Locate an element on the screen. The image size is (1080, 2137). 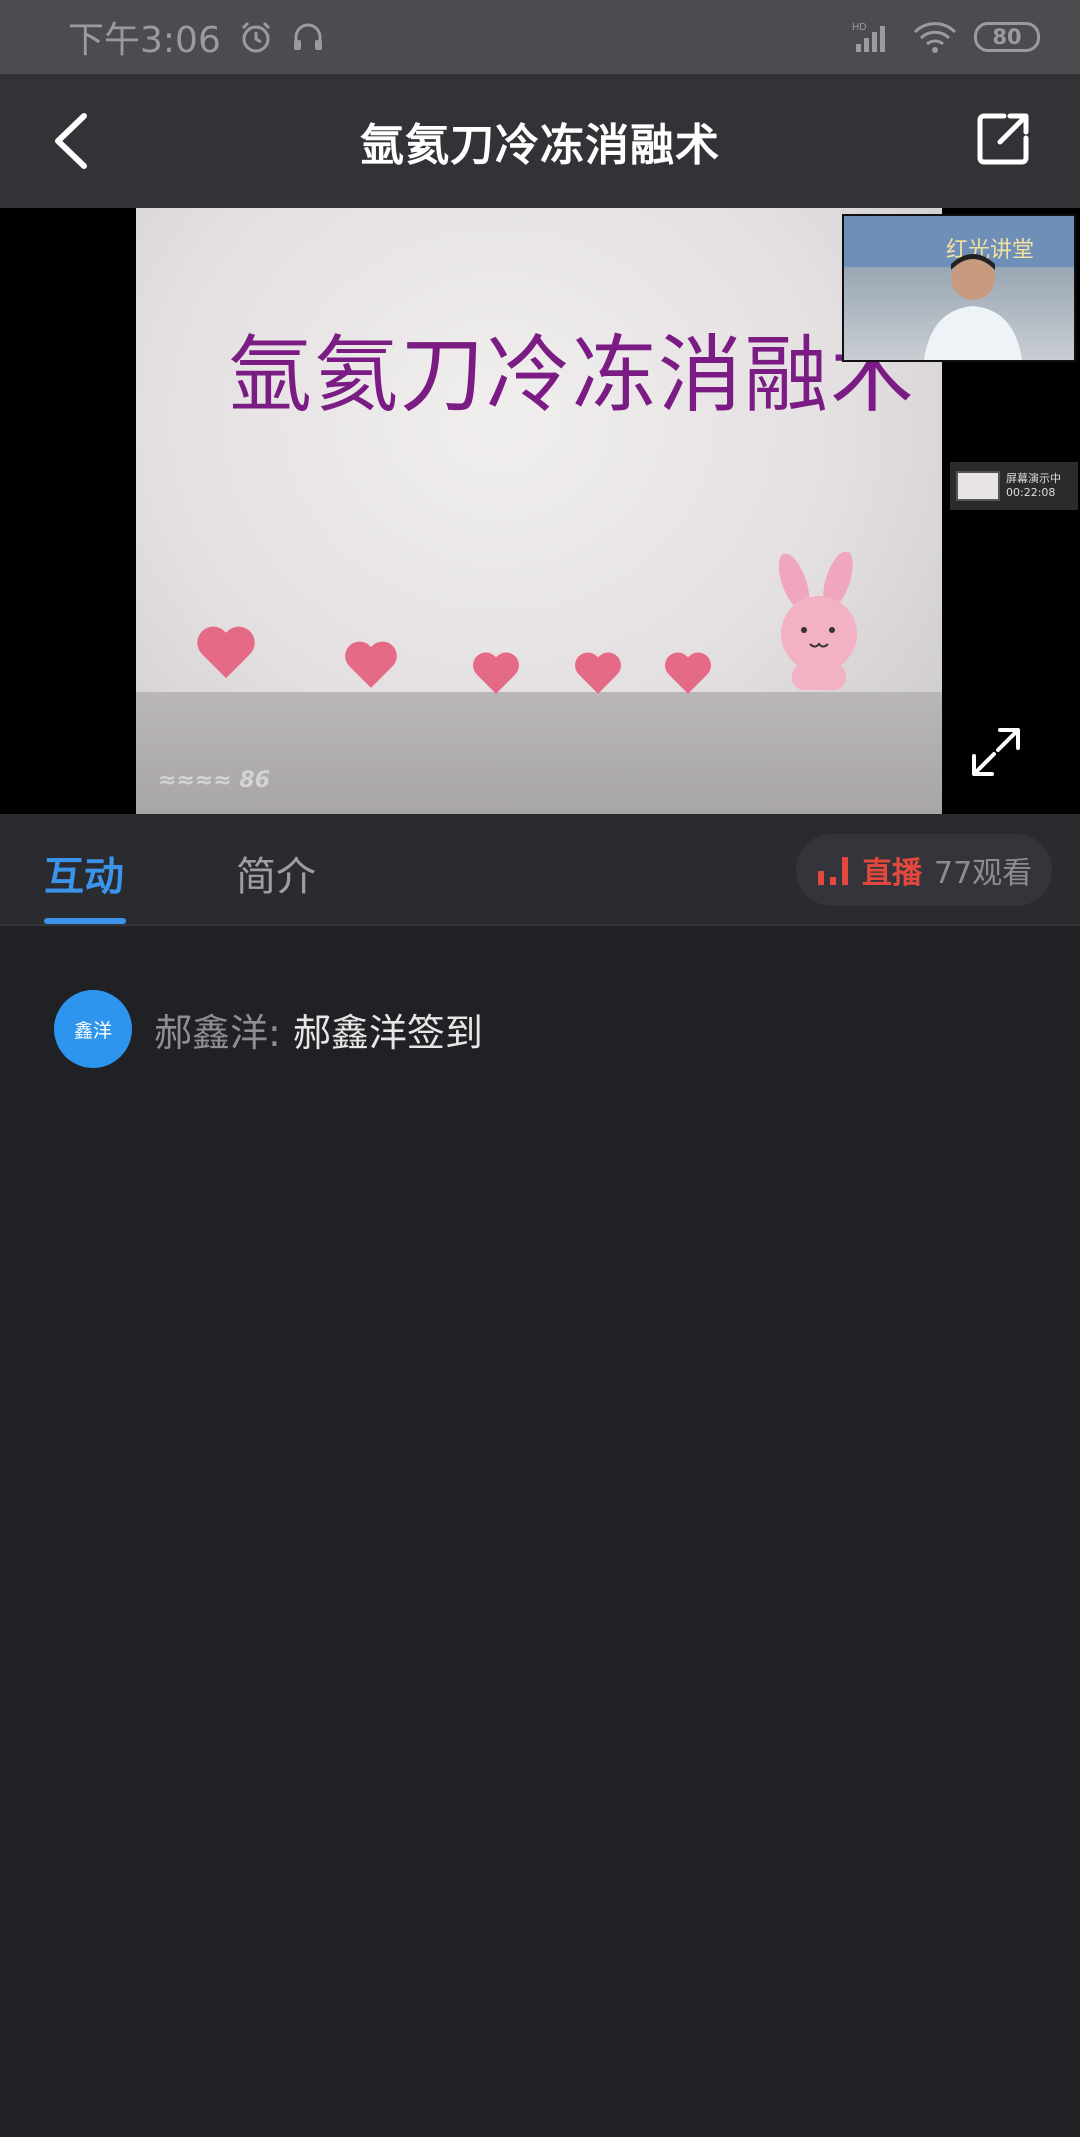
status-time: 下午3:06 is located at coordinates (144, 40).